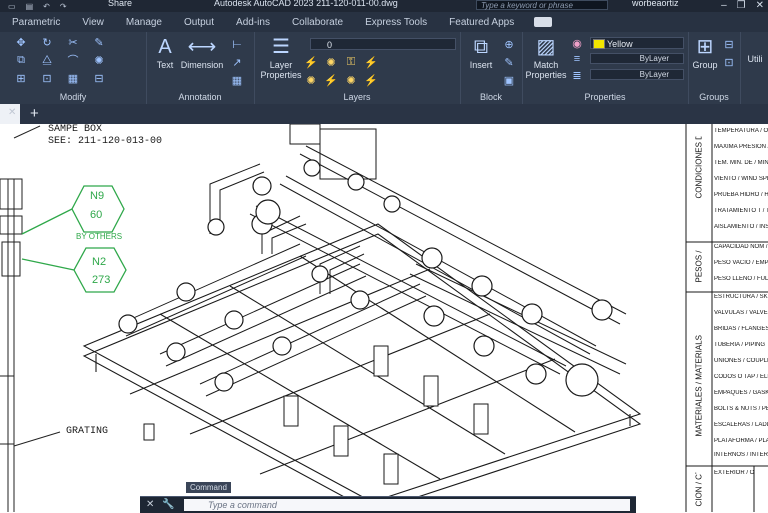 The image size is (768, 513). What do you see at coordinates (200, 97) in the screenshot?
I see `annotation-panel-title: Annotation` at bounding box center [200, 97].